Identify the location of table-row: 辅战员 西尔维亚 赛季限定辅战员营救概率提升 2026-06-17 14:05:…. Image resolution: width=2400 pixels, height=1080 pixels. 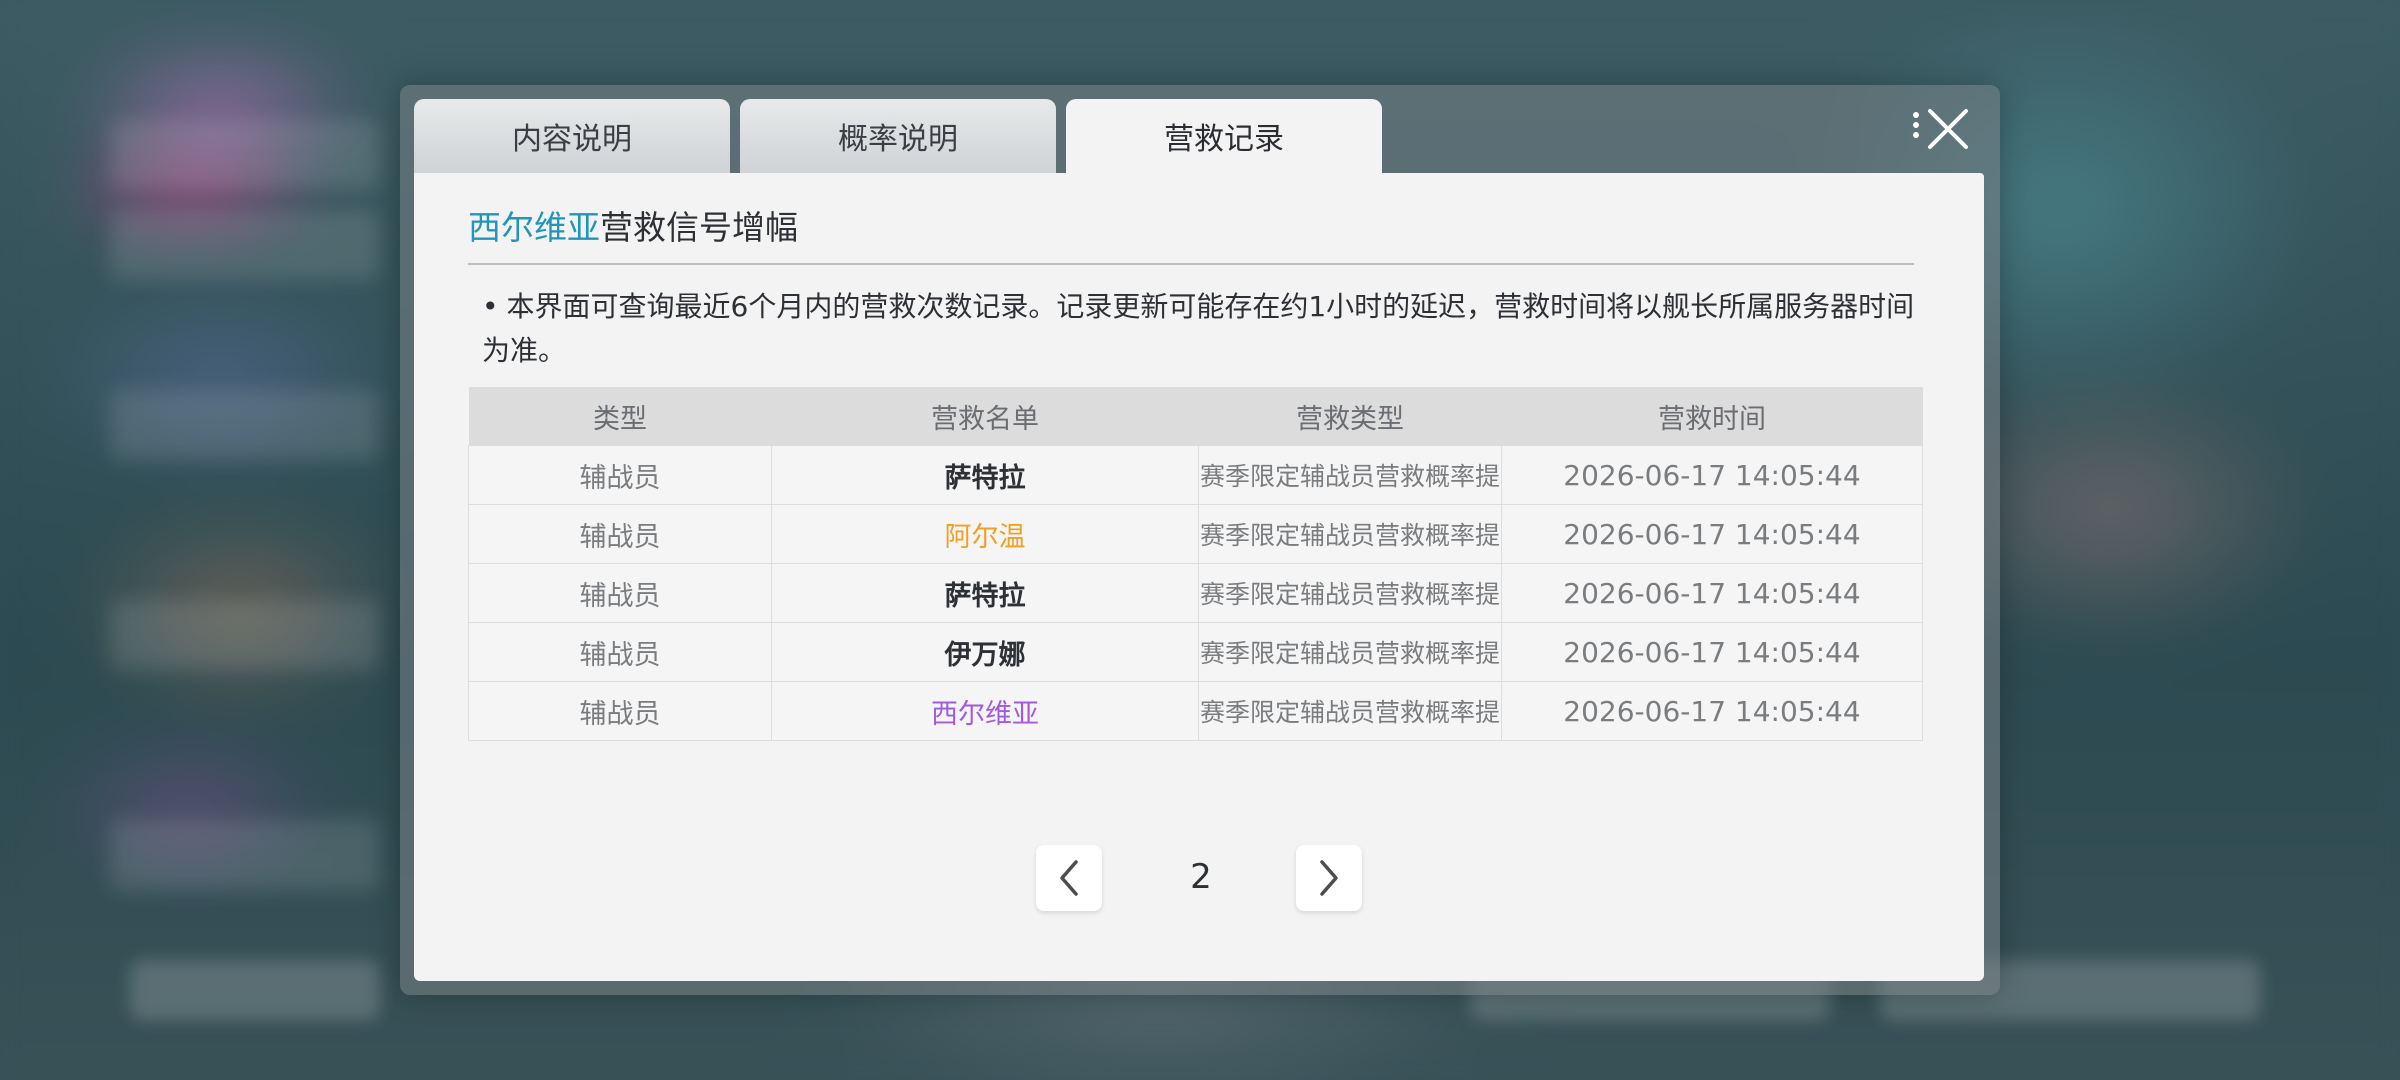
(1195, 711).